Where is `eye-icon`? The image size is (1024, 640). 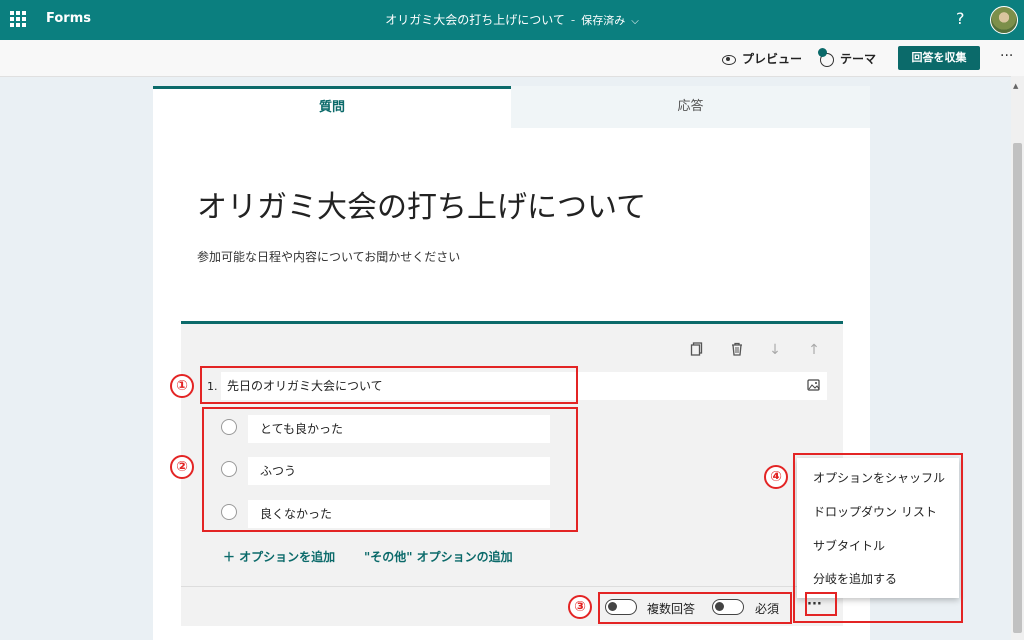
eye-icon is located at coordinates (729, 59).